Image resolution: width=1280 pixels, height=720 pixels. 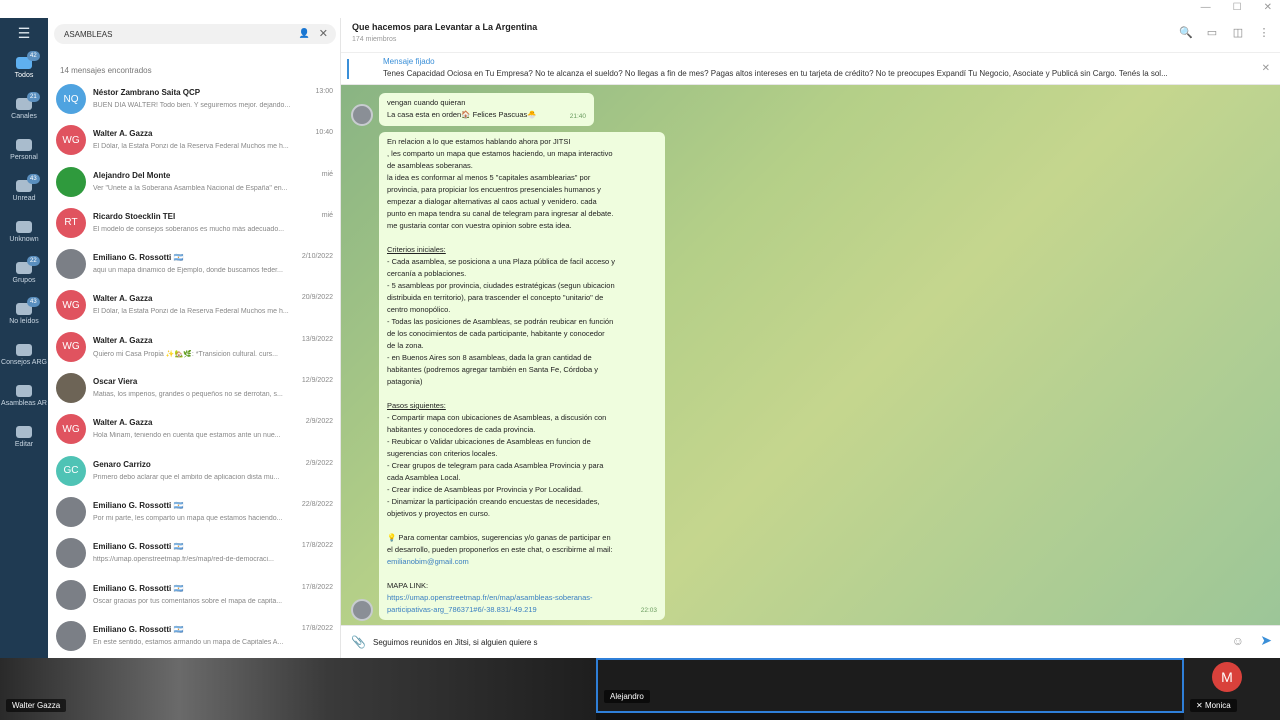 I want to click on folder-label: Todos, so click(x=24, y=75).